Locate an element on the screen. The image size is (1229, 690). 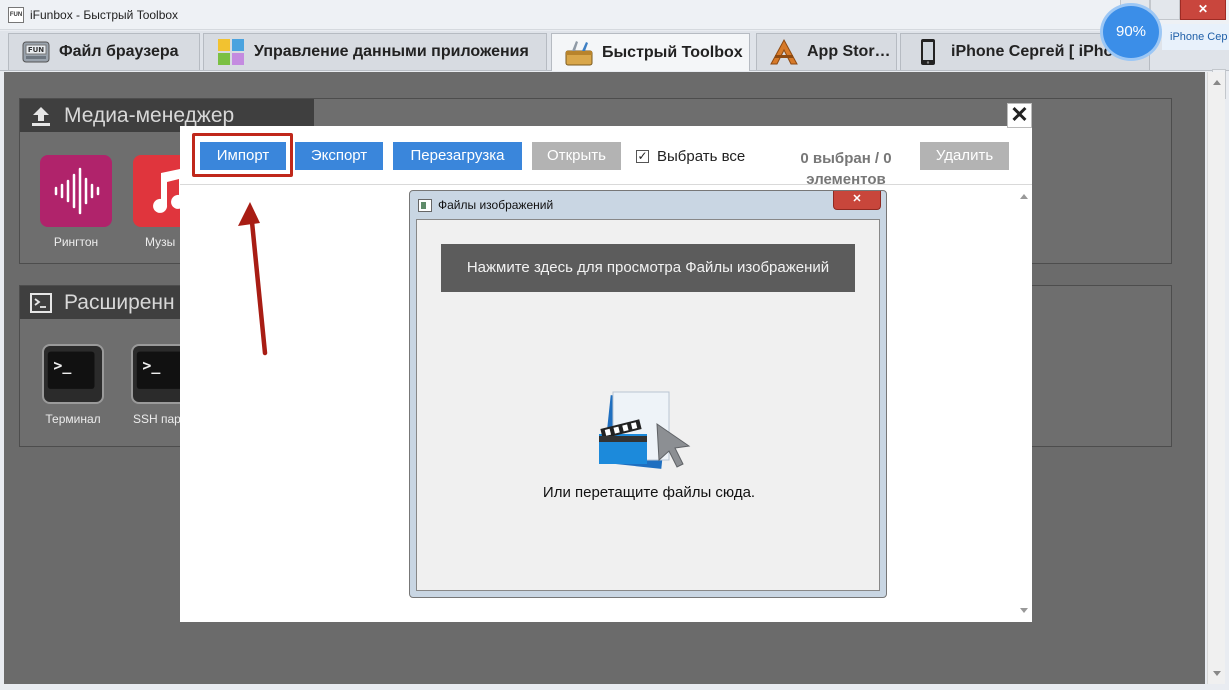
tab-label: Управление данными приложения is located at coordinates (391, 51).